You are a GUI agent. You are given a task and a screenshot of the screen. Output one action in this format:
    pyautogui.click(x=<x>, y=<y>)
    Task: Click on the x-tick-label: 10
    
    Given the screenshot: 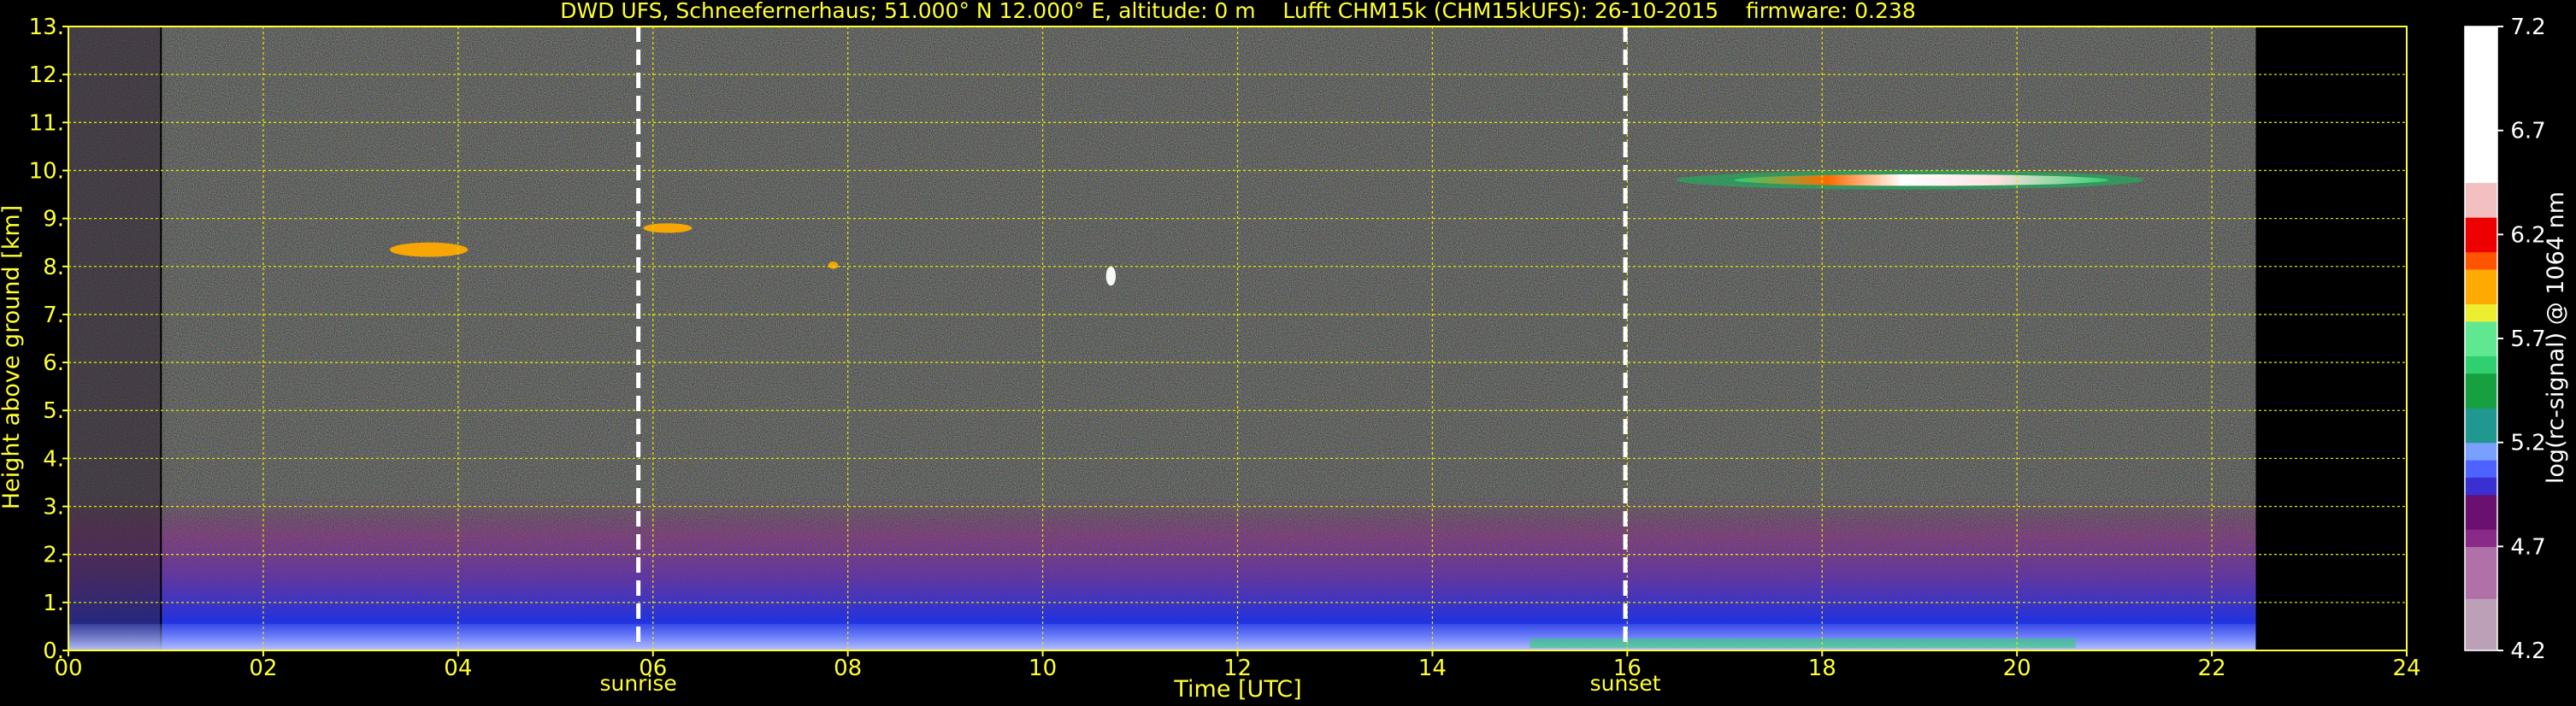 What is the action you would take?
    pyautogui.click(x=1043, y=668)
    